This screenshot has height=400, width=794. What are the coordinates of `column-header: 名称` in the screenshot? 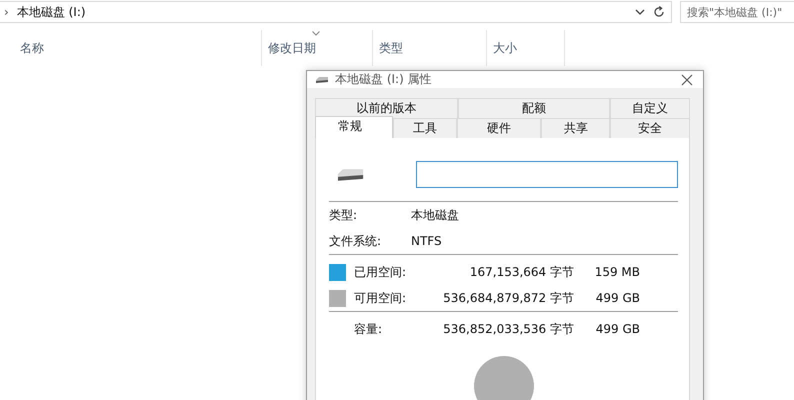 It's located at (131, 48).